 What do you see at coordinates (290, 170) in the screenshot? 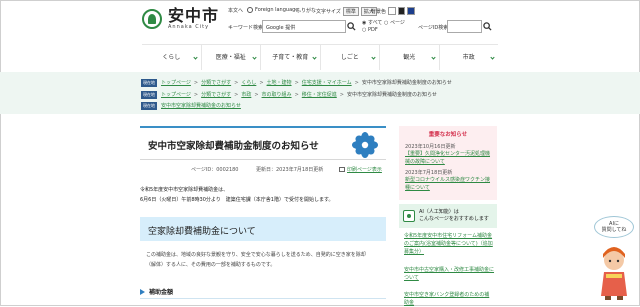
I see `updated-date: 更新日：2023年7月18日更新` at bounding box center [290, 170].